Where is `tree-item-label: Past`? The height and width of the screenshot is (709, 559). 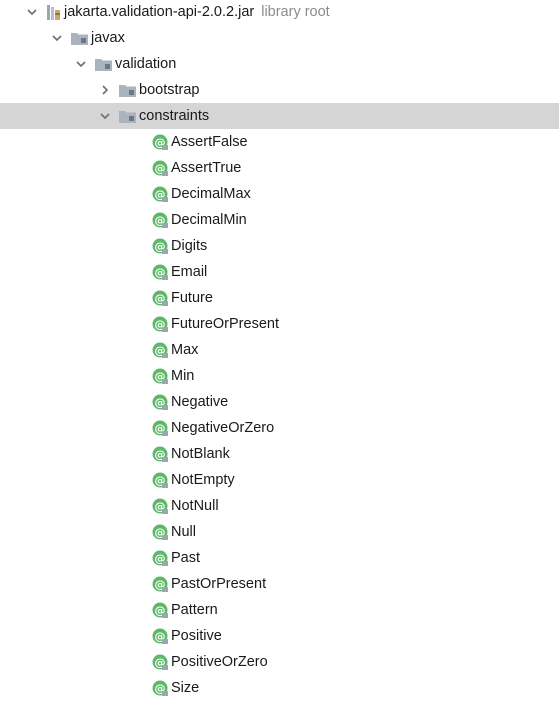 tree-item-label: Past is located at coordinates (186, 558).